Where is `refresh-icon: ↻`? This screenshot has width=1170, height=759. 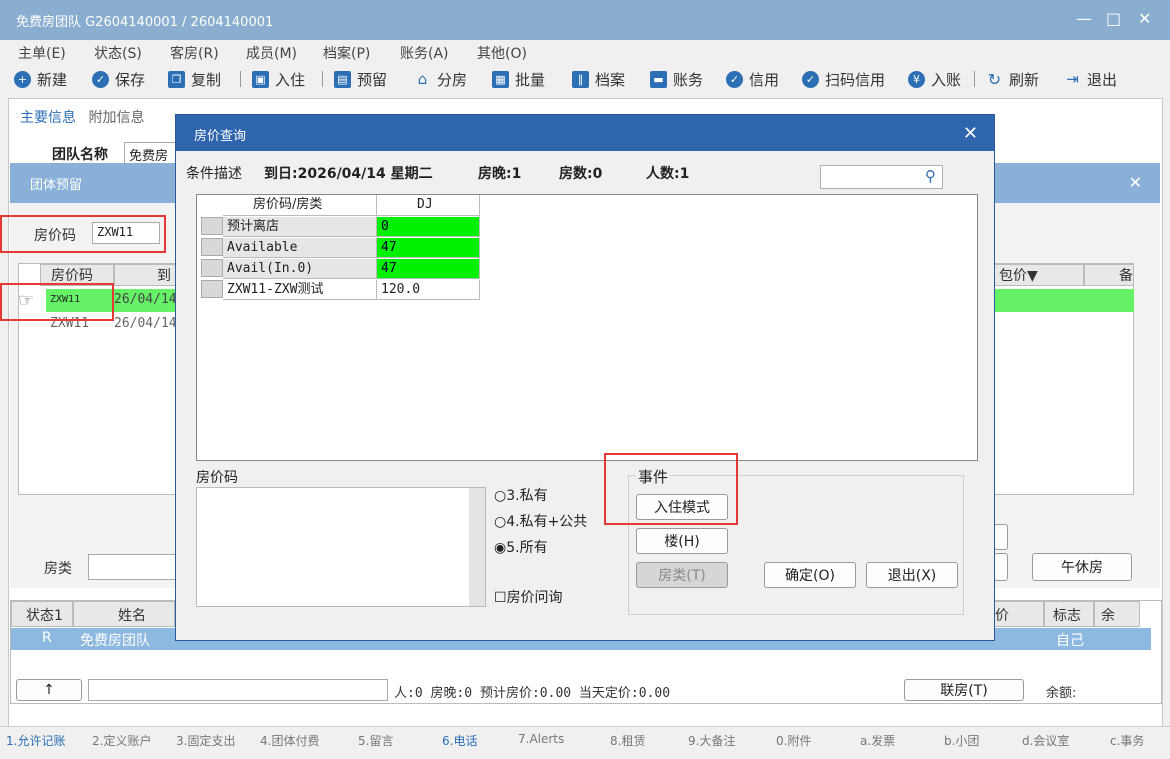 refresh-icon: ↻ is located at coordinates (994, 79).